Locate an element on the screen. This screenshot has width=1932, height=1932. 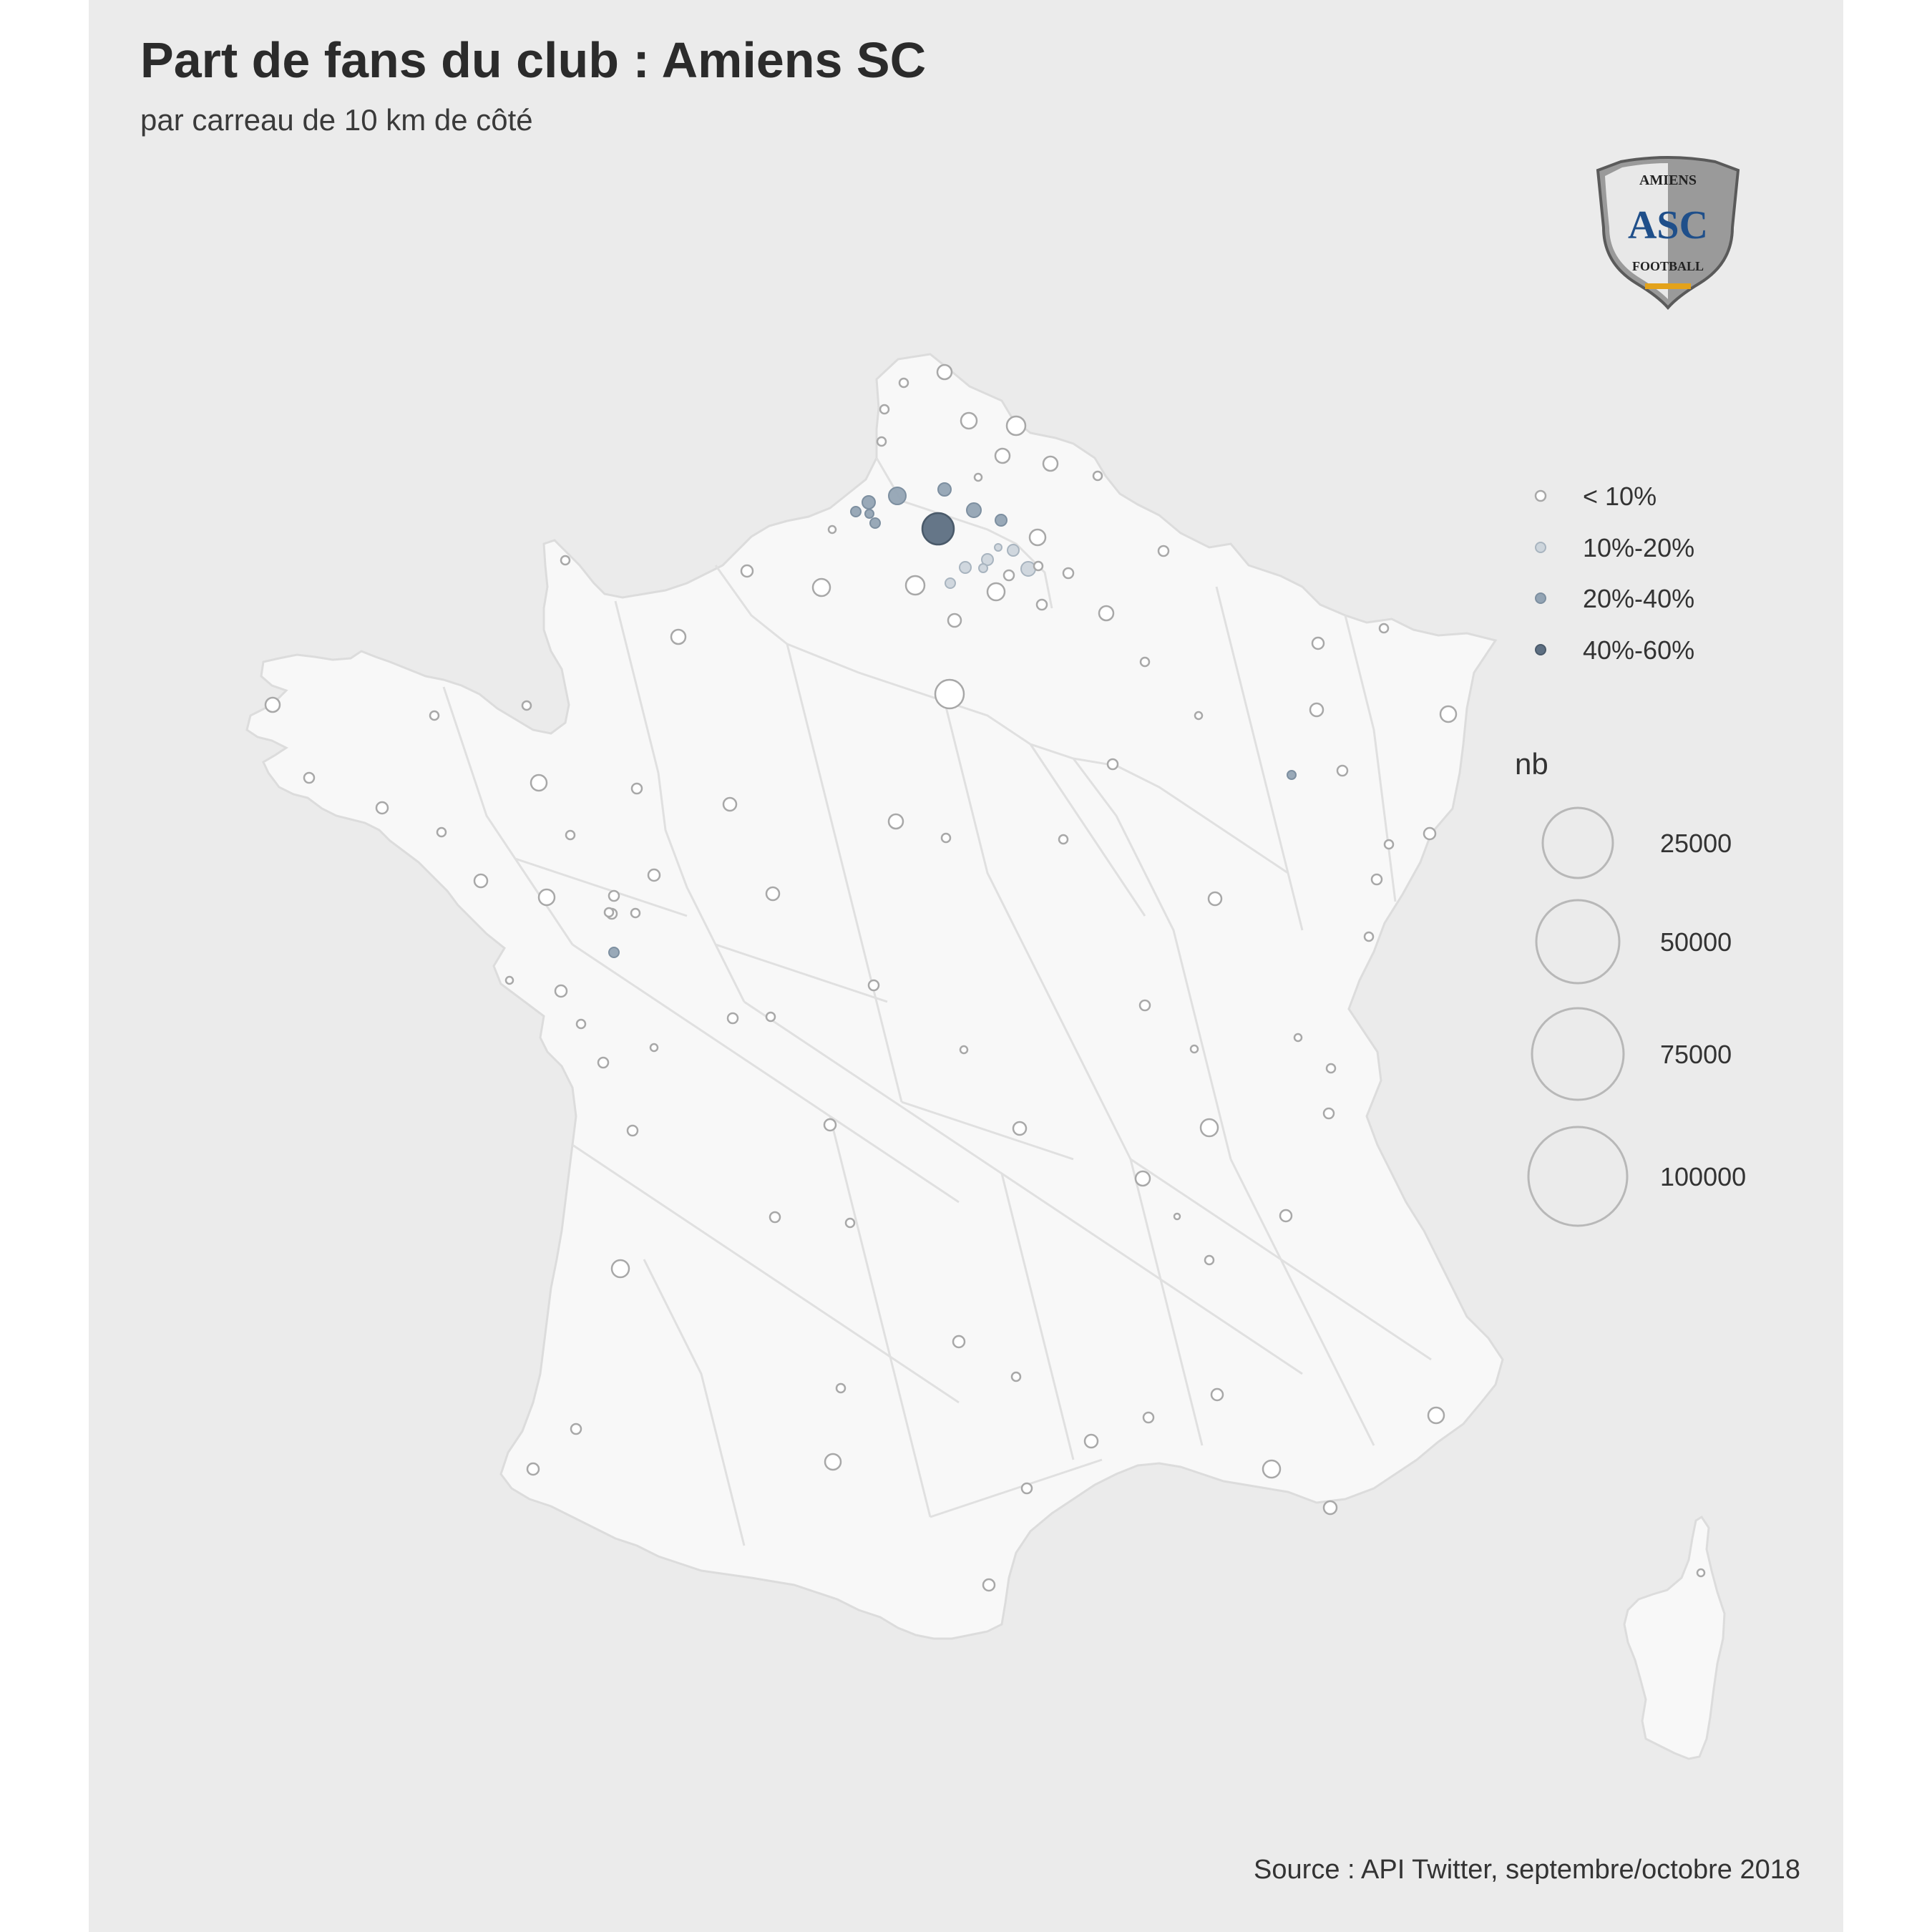
legend-key-lt10 is located at coordinates (1540, 495).